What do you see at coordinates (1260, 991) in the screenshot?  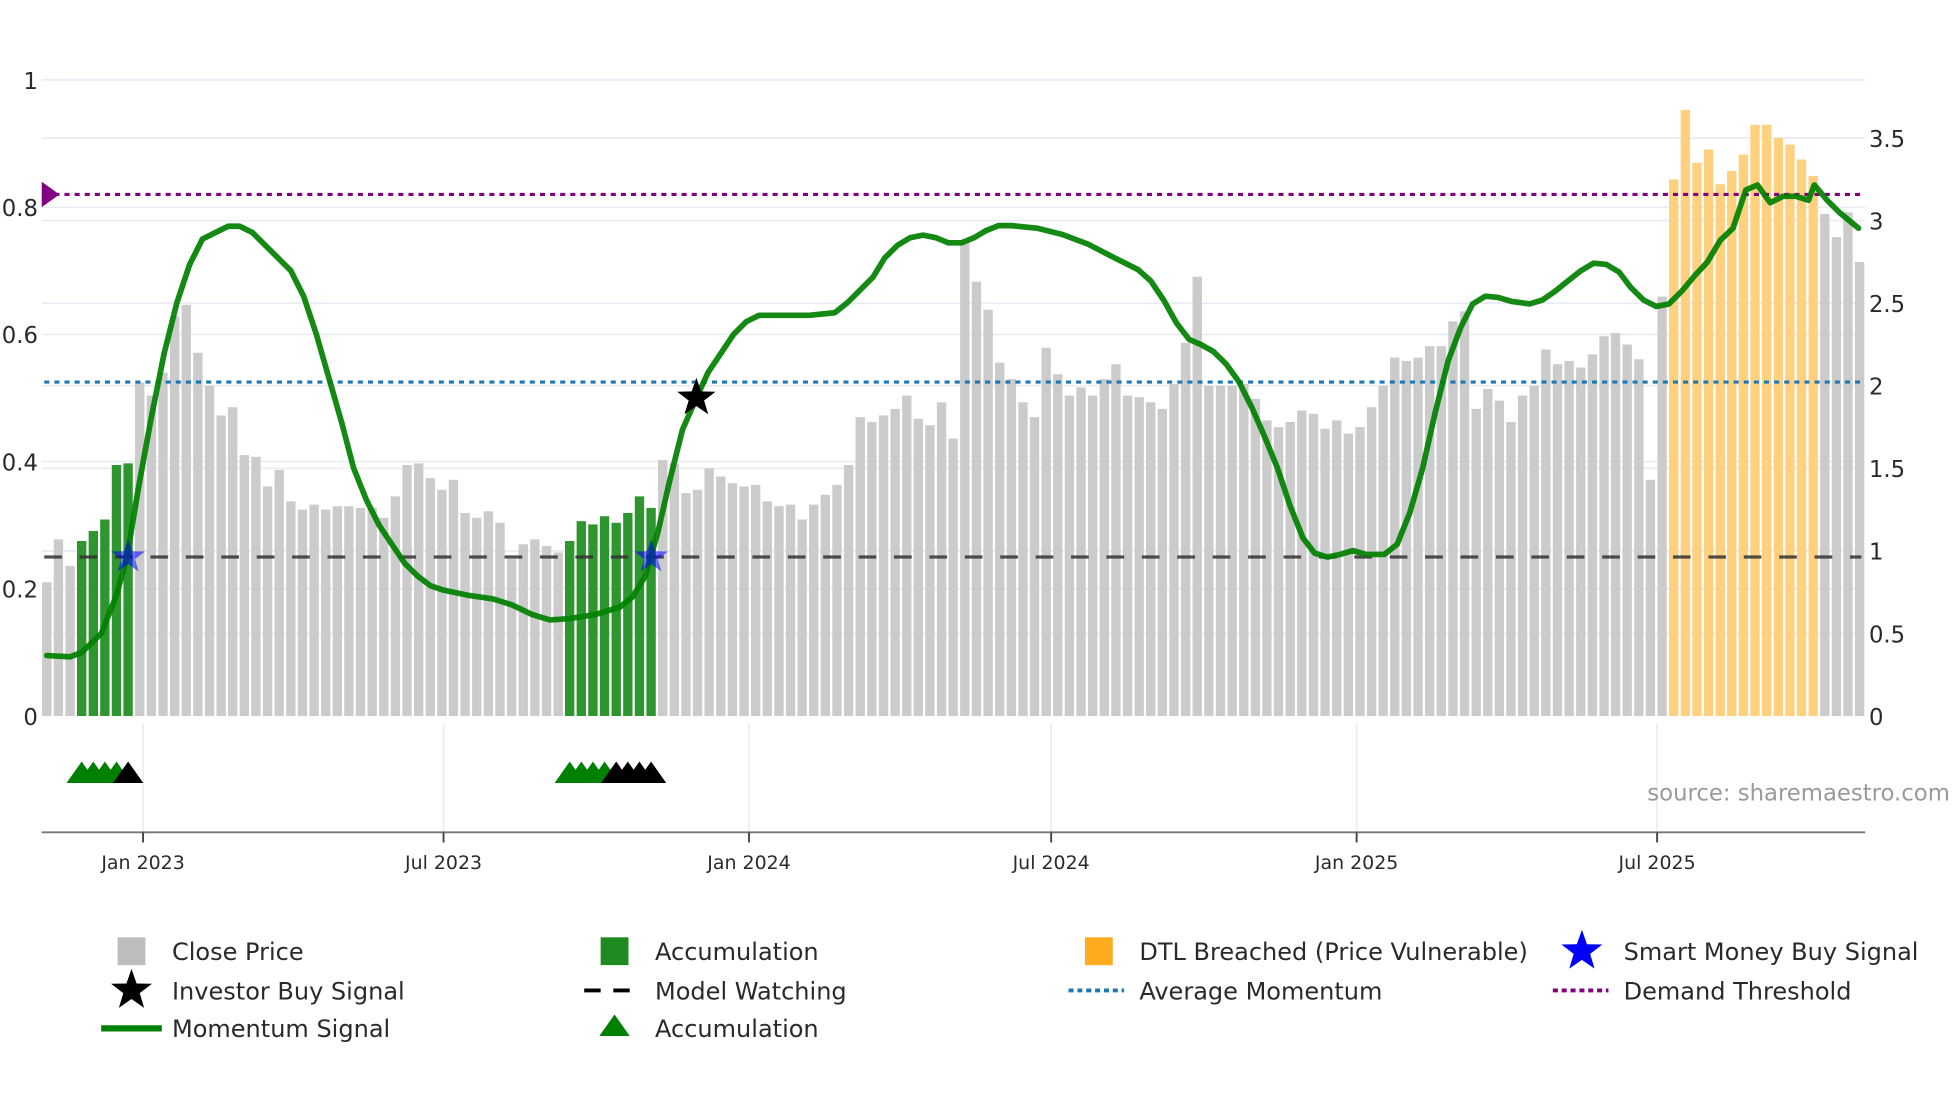 I see `legend-average-momentum: Average Momentum` at bounding box center [1260, 991].